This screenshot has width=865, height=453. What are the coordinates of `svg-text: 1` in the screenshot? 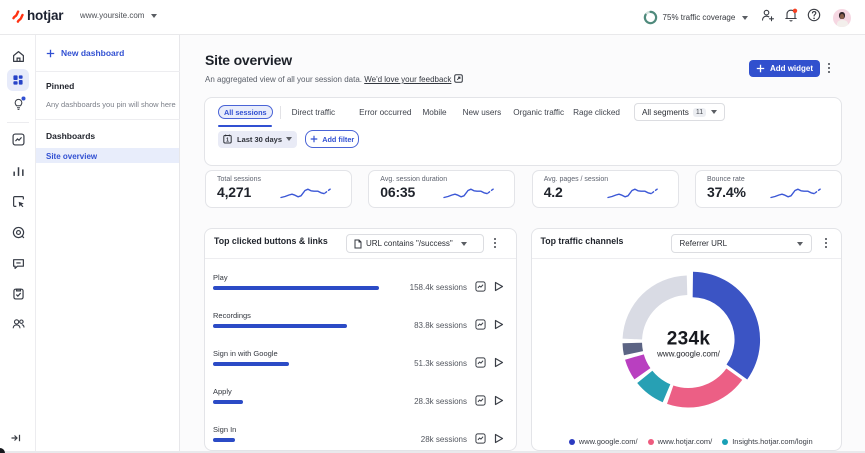 It's located at (227, 140).